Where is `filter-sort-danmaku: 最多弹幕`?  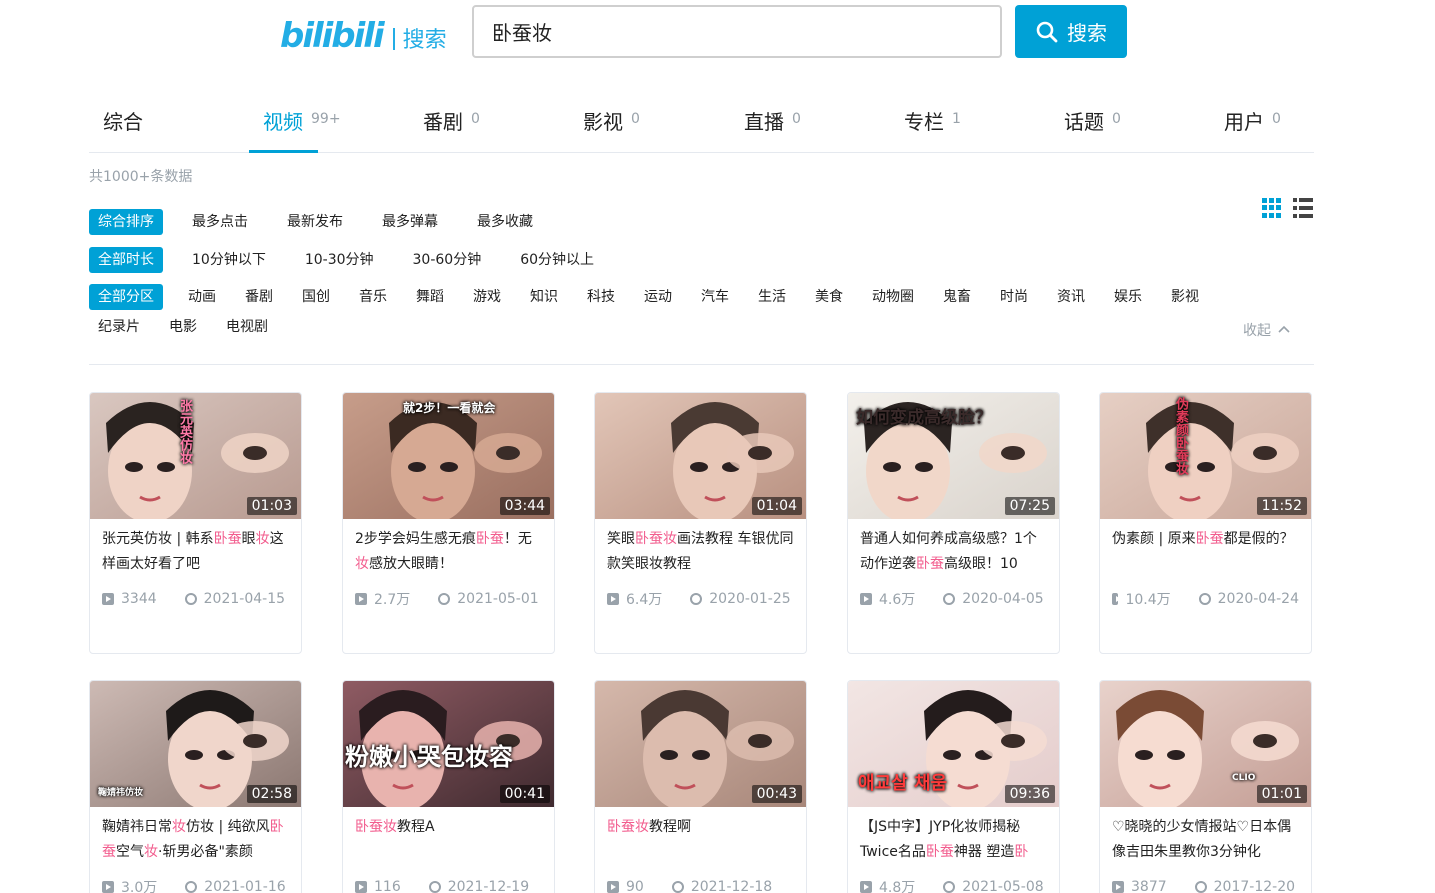 filter-sort-danmaku: 最多弹幕 is located at coordinates (410, 222).